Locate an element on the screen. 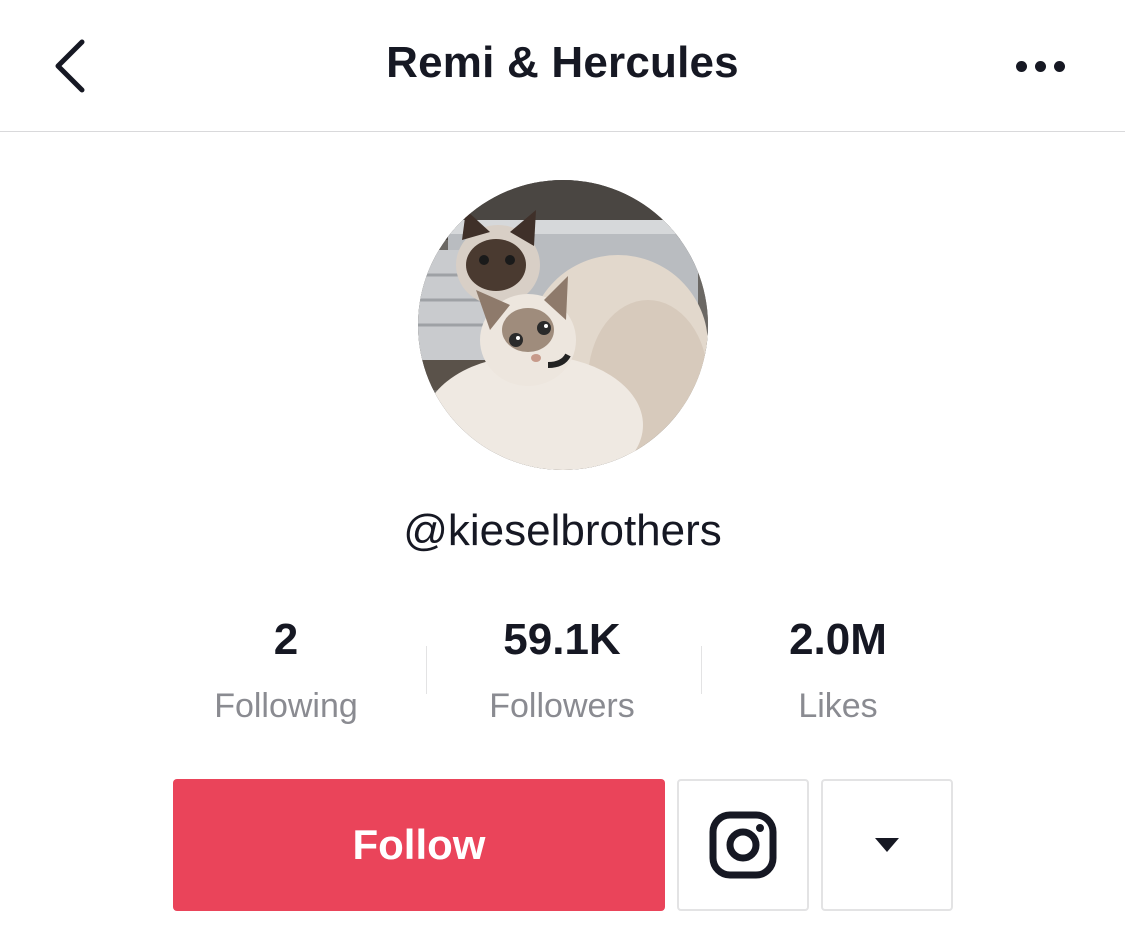 The width and height of the screenshot is (1125, 946). stat-following: 2 Following is located at coordinates (286, 669).